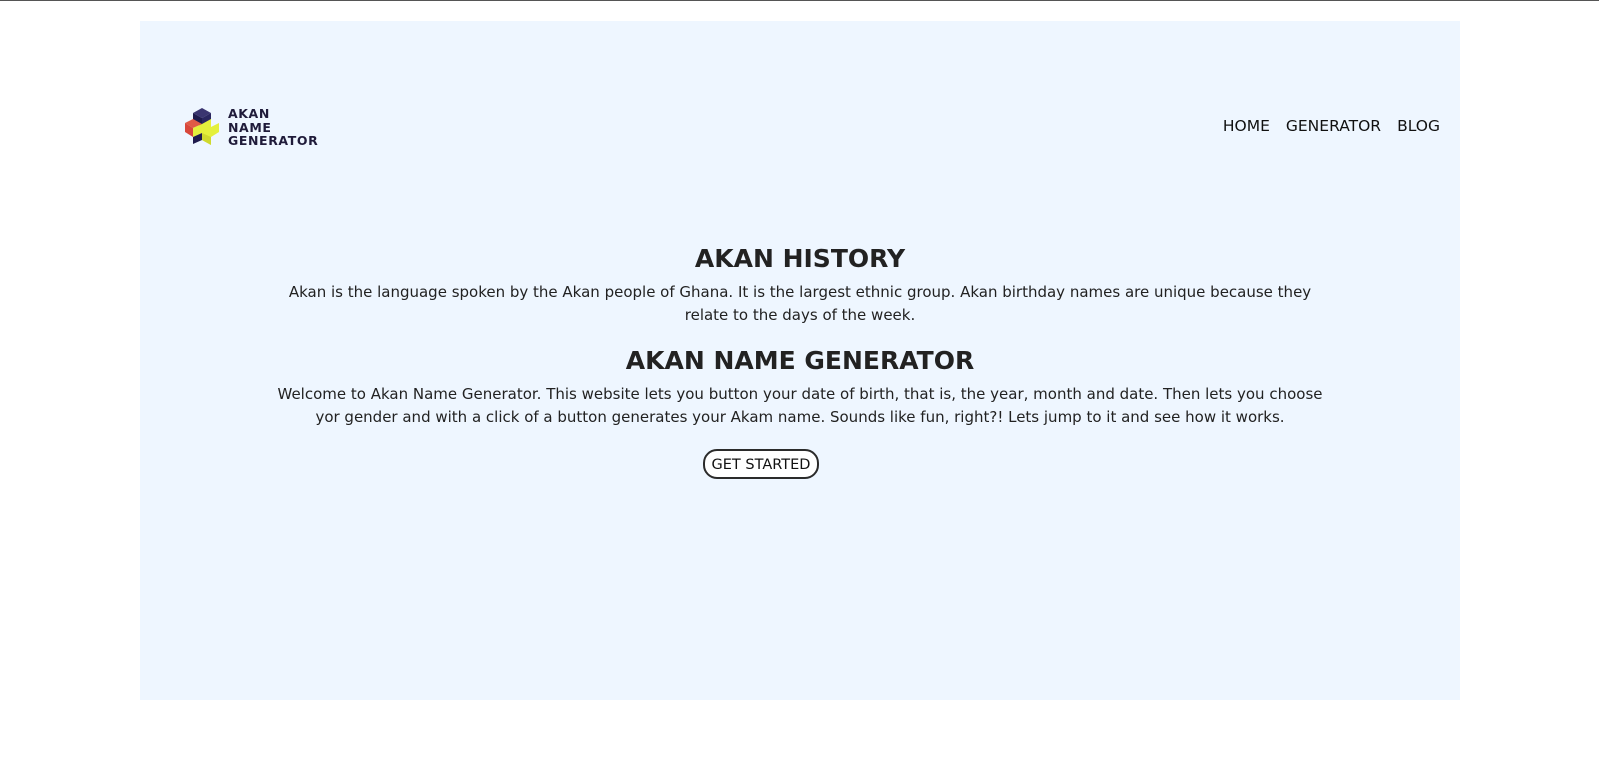 The height and width of the screenshot is (759, 1599). I want to click on cta-wrapper: GET STARTED, so click(800, 464).